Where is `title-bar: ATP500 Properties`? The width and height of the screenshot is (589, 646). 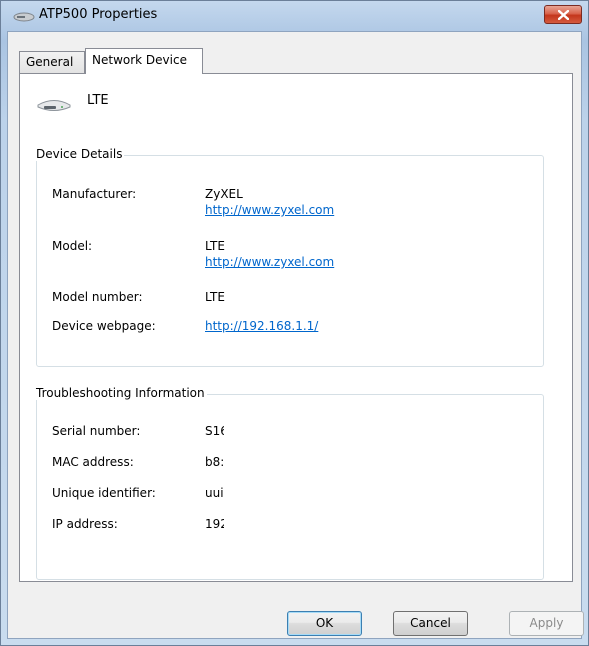 title-bar: ATP500 Properties is located at coordinates (294, 16).